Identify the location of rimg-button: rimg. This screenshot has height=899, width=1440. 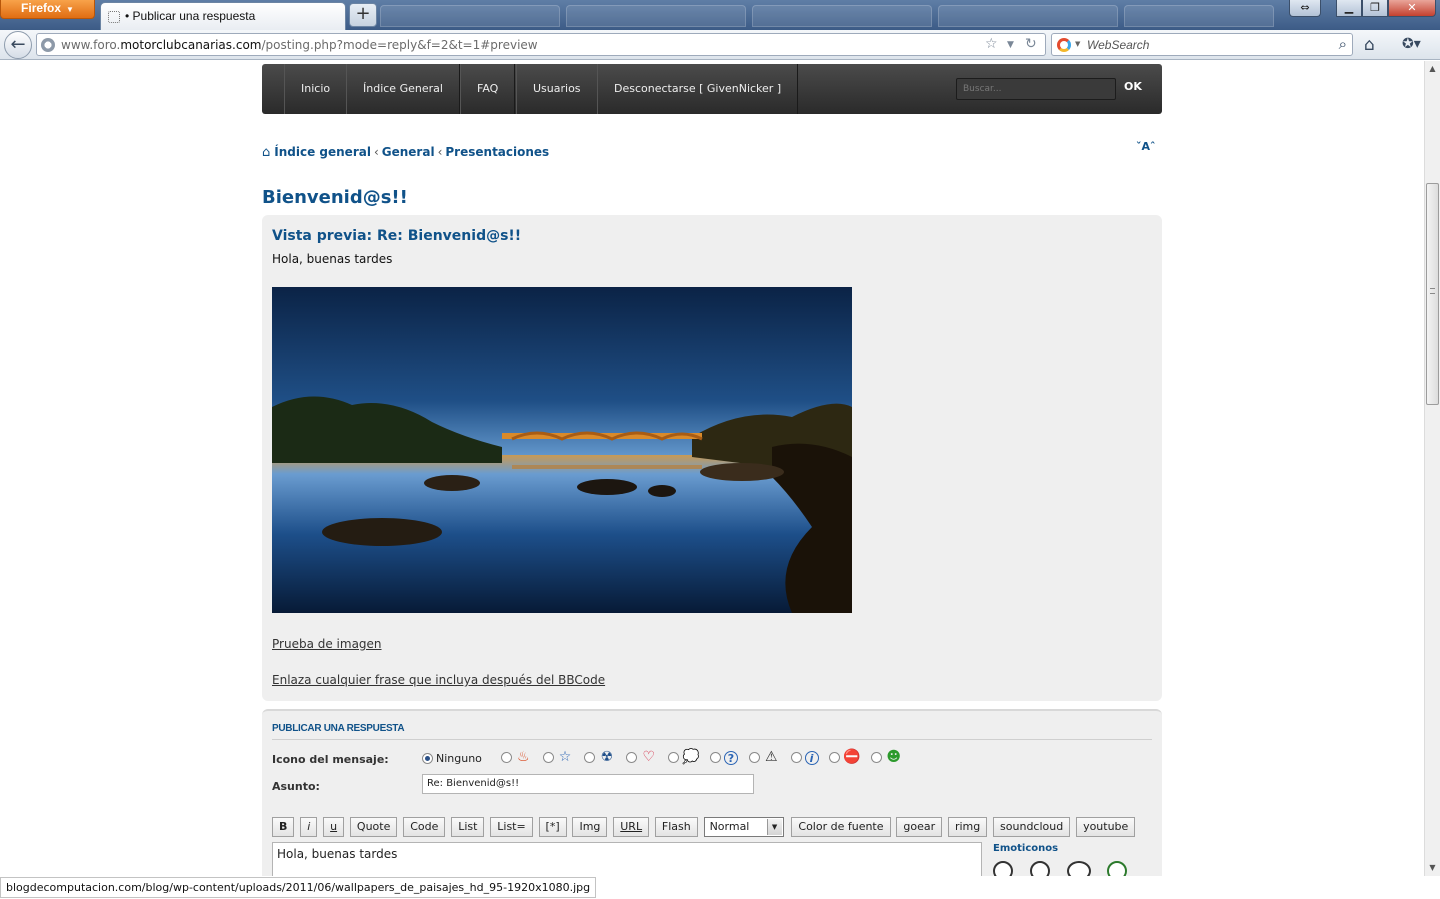
(967, 827).